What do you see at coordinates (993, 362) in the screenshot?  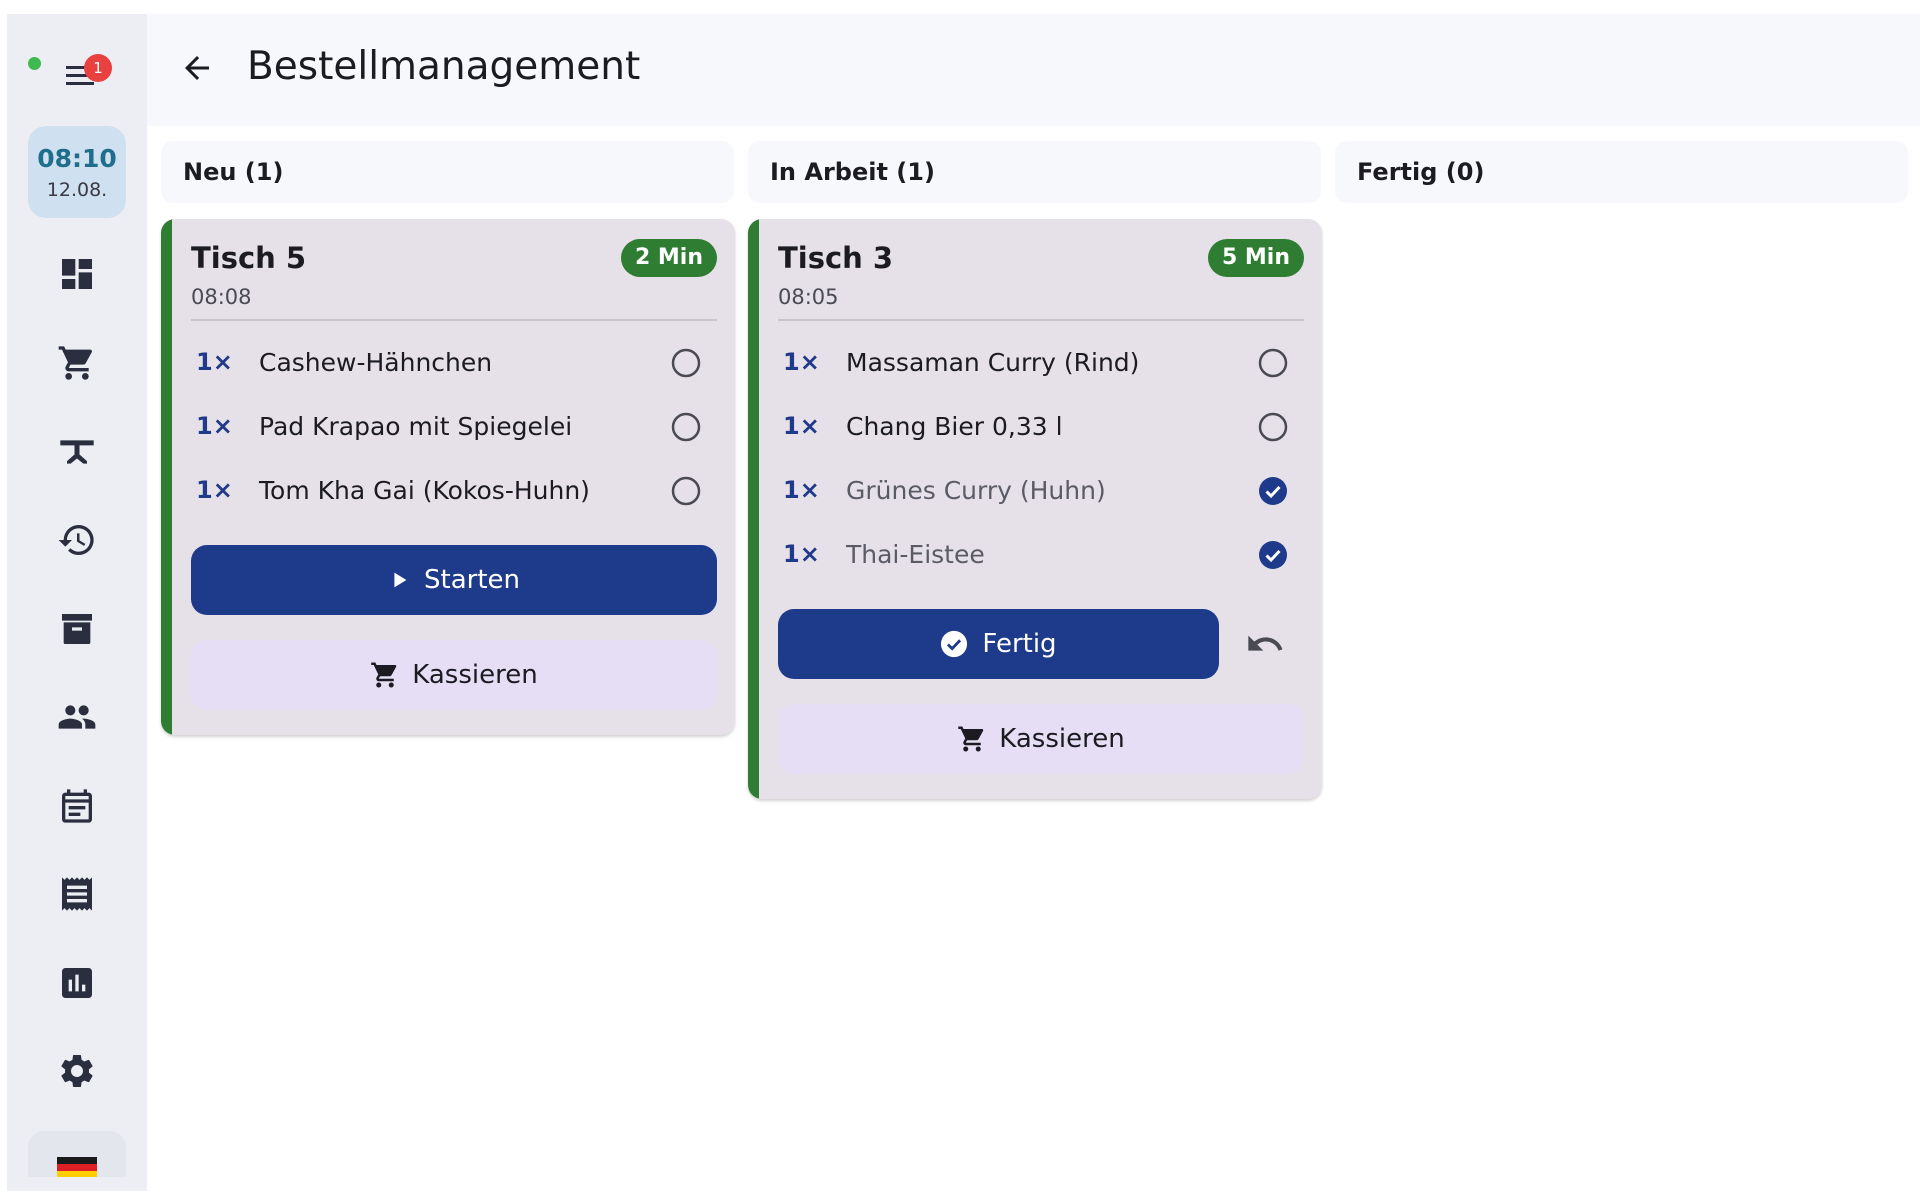 I see `item-name: Massaman Curry (Rind)` at bounding box center [993, 362].